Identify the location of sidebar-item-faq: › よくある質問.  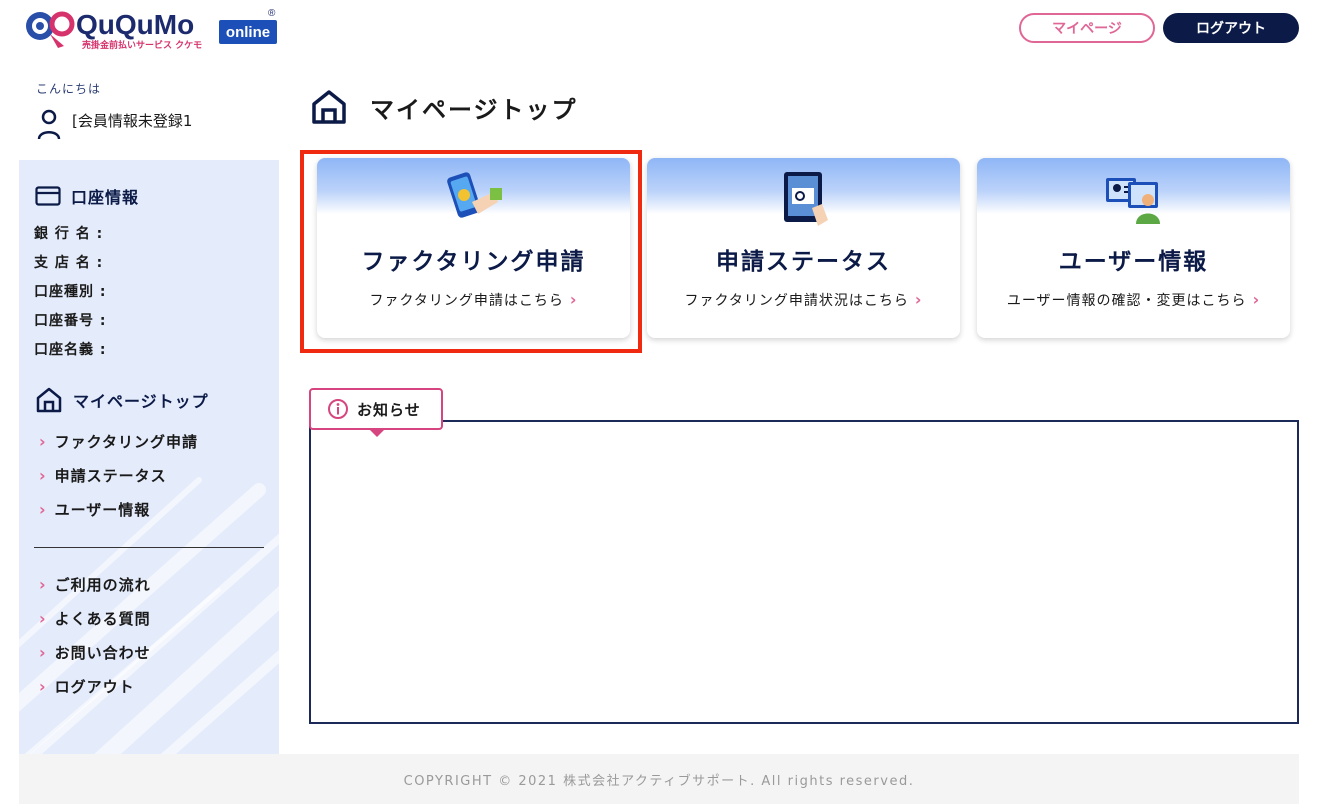
(95, 618).